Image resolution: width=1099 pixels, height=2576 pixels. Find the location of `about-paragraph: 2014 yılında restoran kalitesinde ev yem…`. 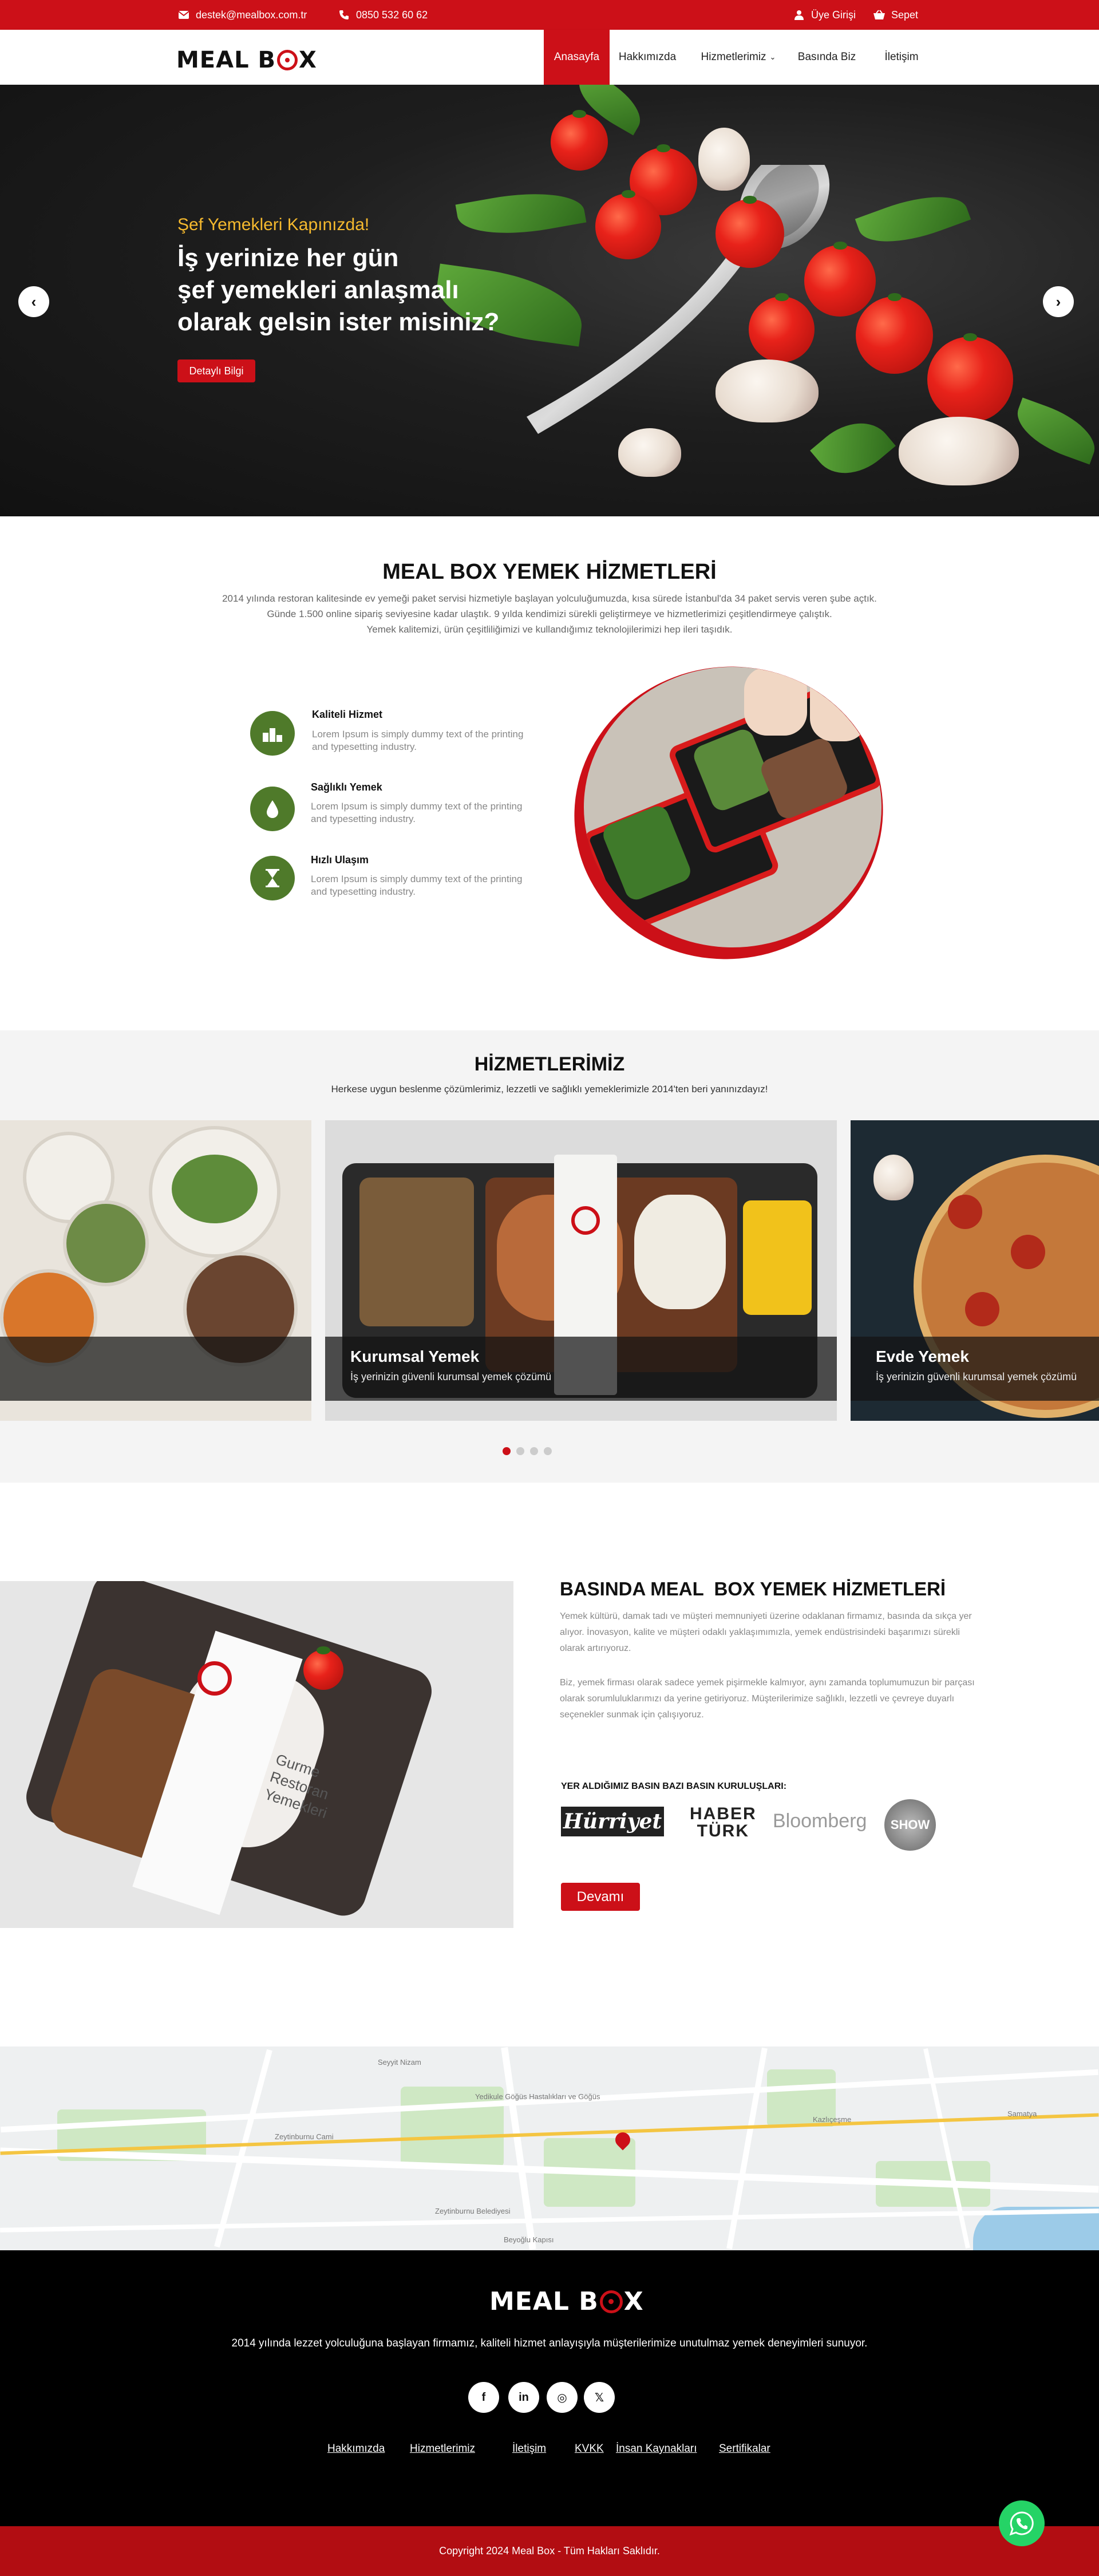

about-paragraph: 2014 yılında restoran kalitesinde ev yem… is located at coordinates (549, 598).